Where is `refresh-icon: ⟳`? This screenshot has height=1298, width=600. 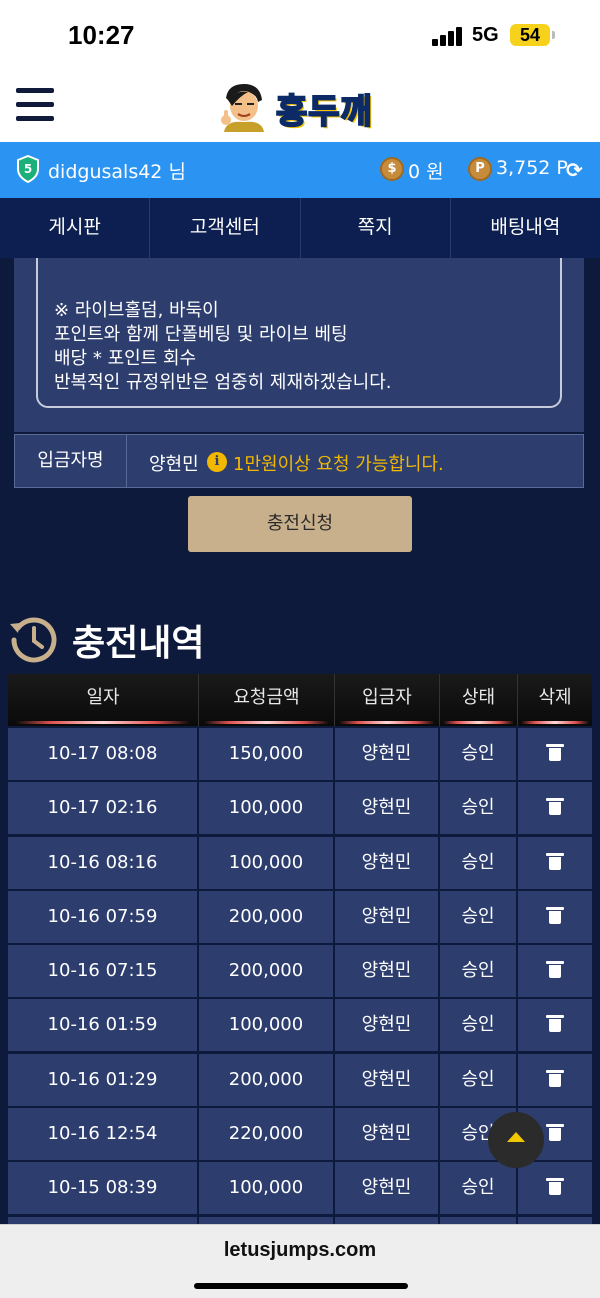 refresh-icon: ⟳ is located at coordinates (574, 170).